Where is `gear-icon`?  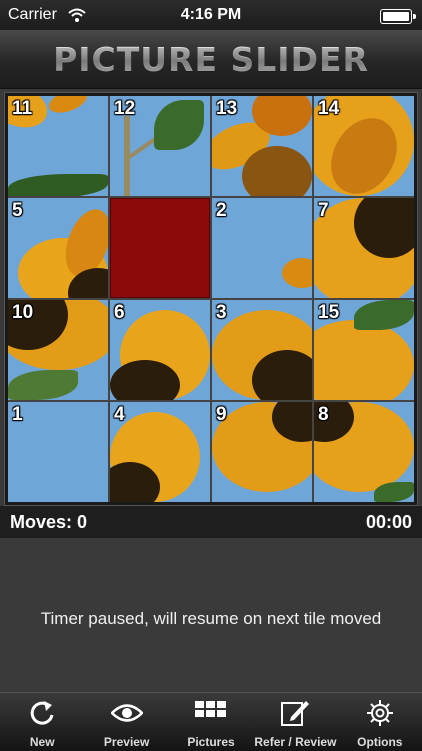
gear-icon is located at coordinates (380, 713).